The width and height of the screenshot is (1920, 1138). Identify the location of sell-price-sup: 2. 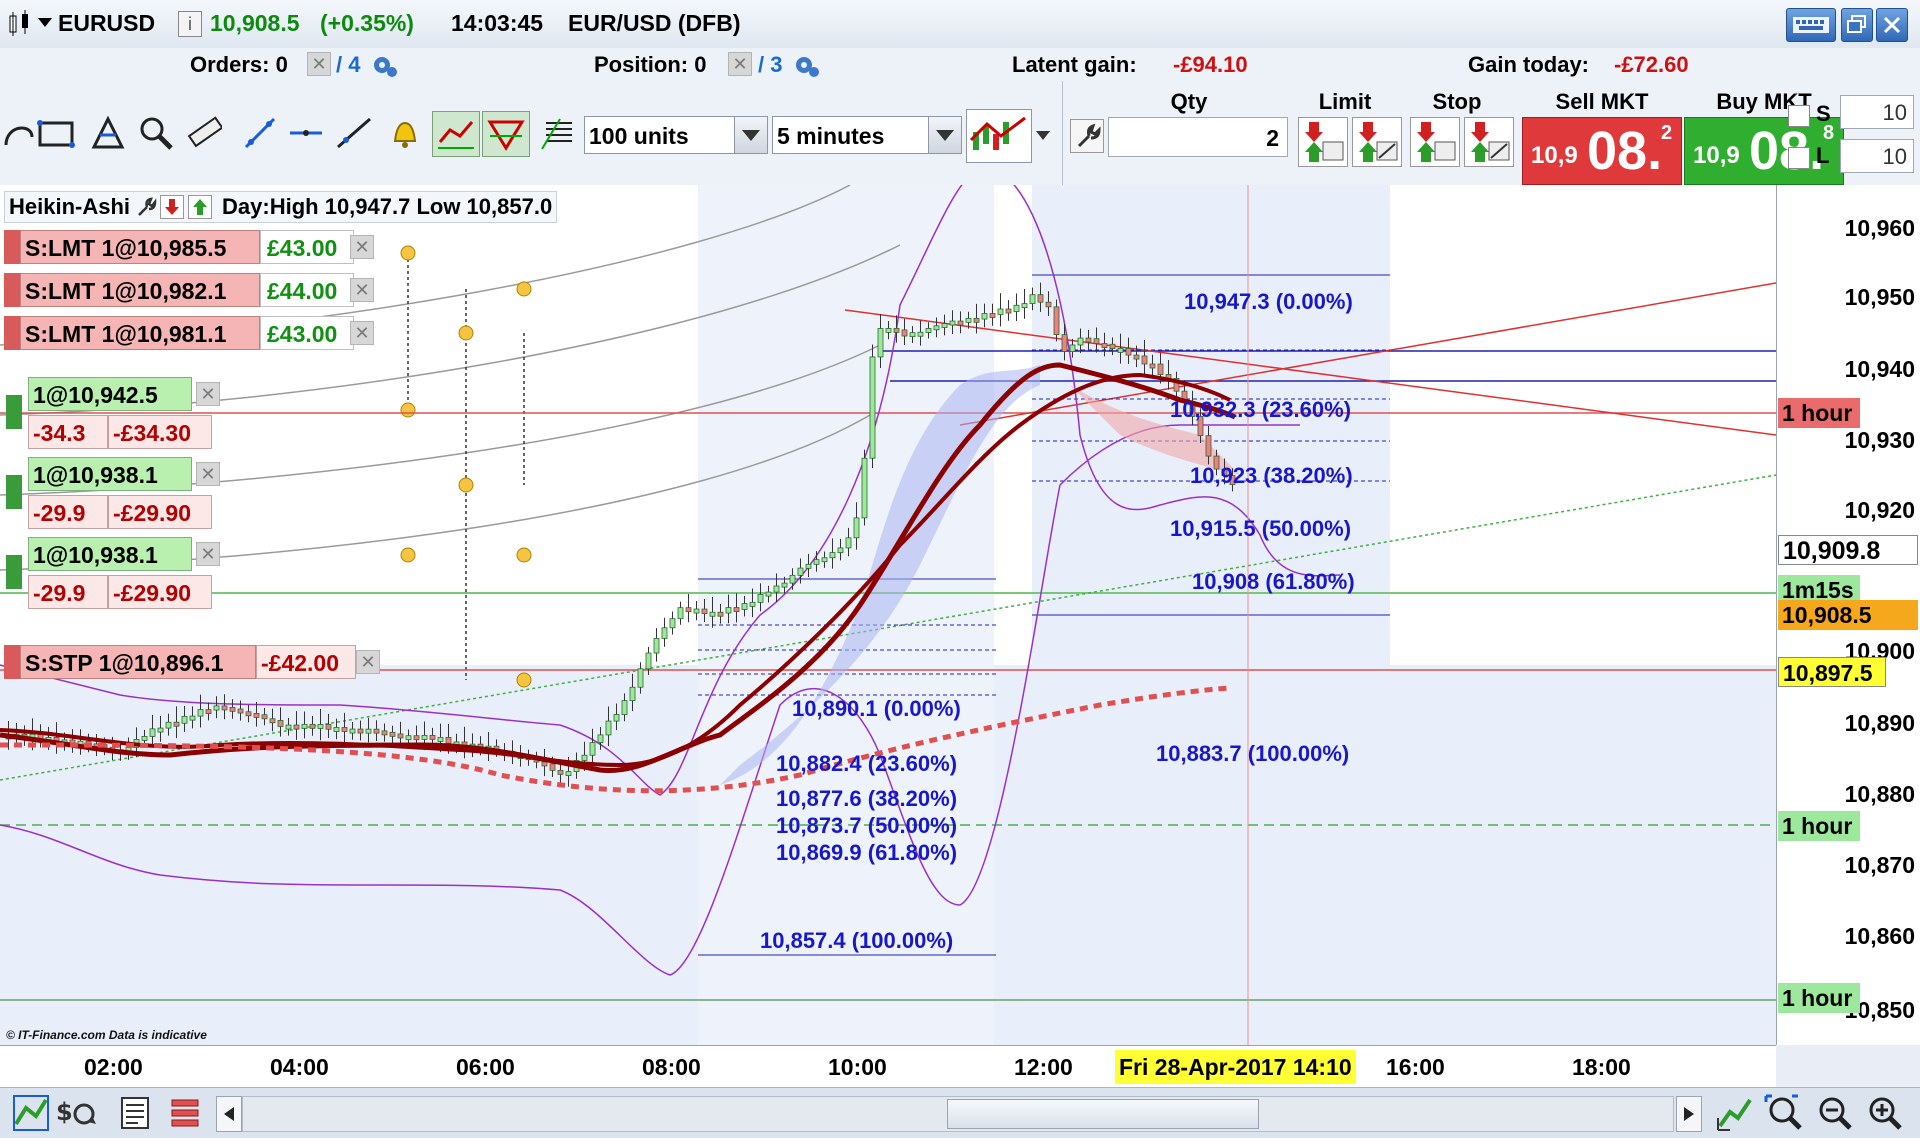
(1667, 133).